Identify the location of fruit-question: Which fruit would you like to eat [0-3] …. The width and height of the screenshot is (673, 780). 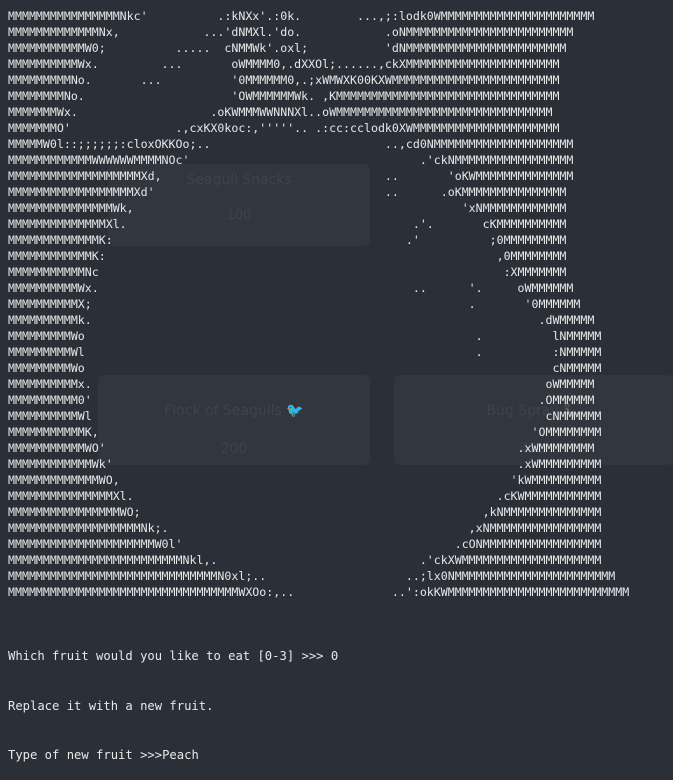
(169, 656).